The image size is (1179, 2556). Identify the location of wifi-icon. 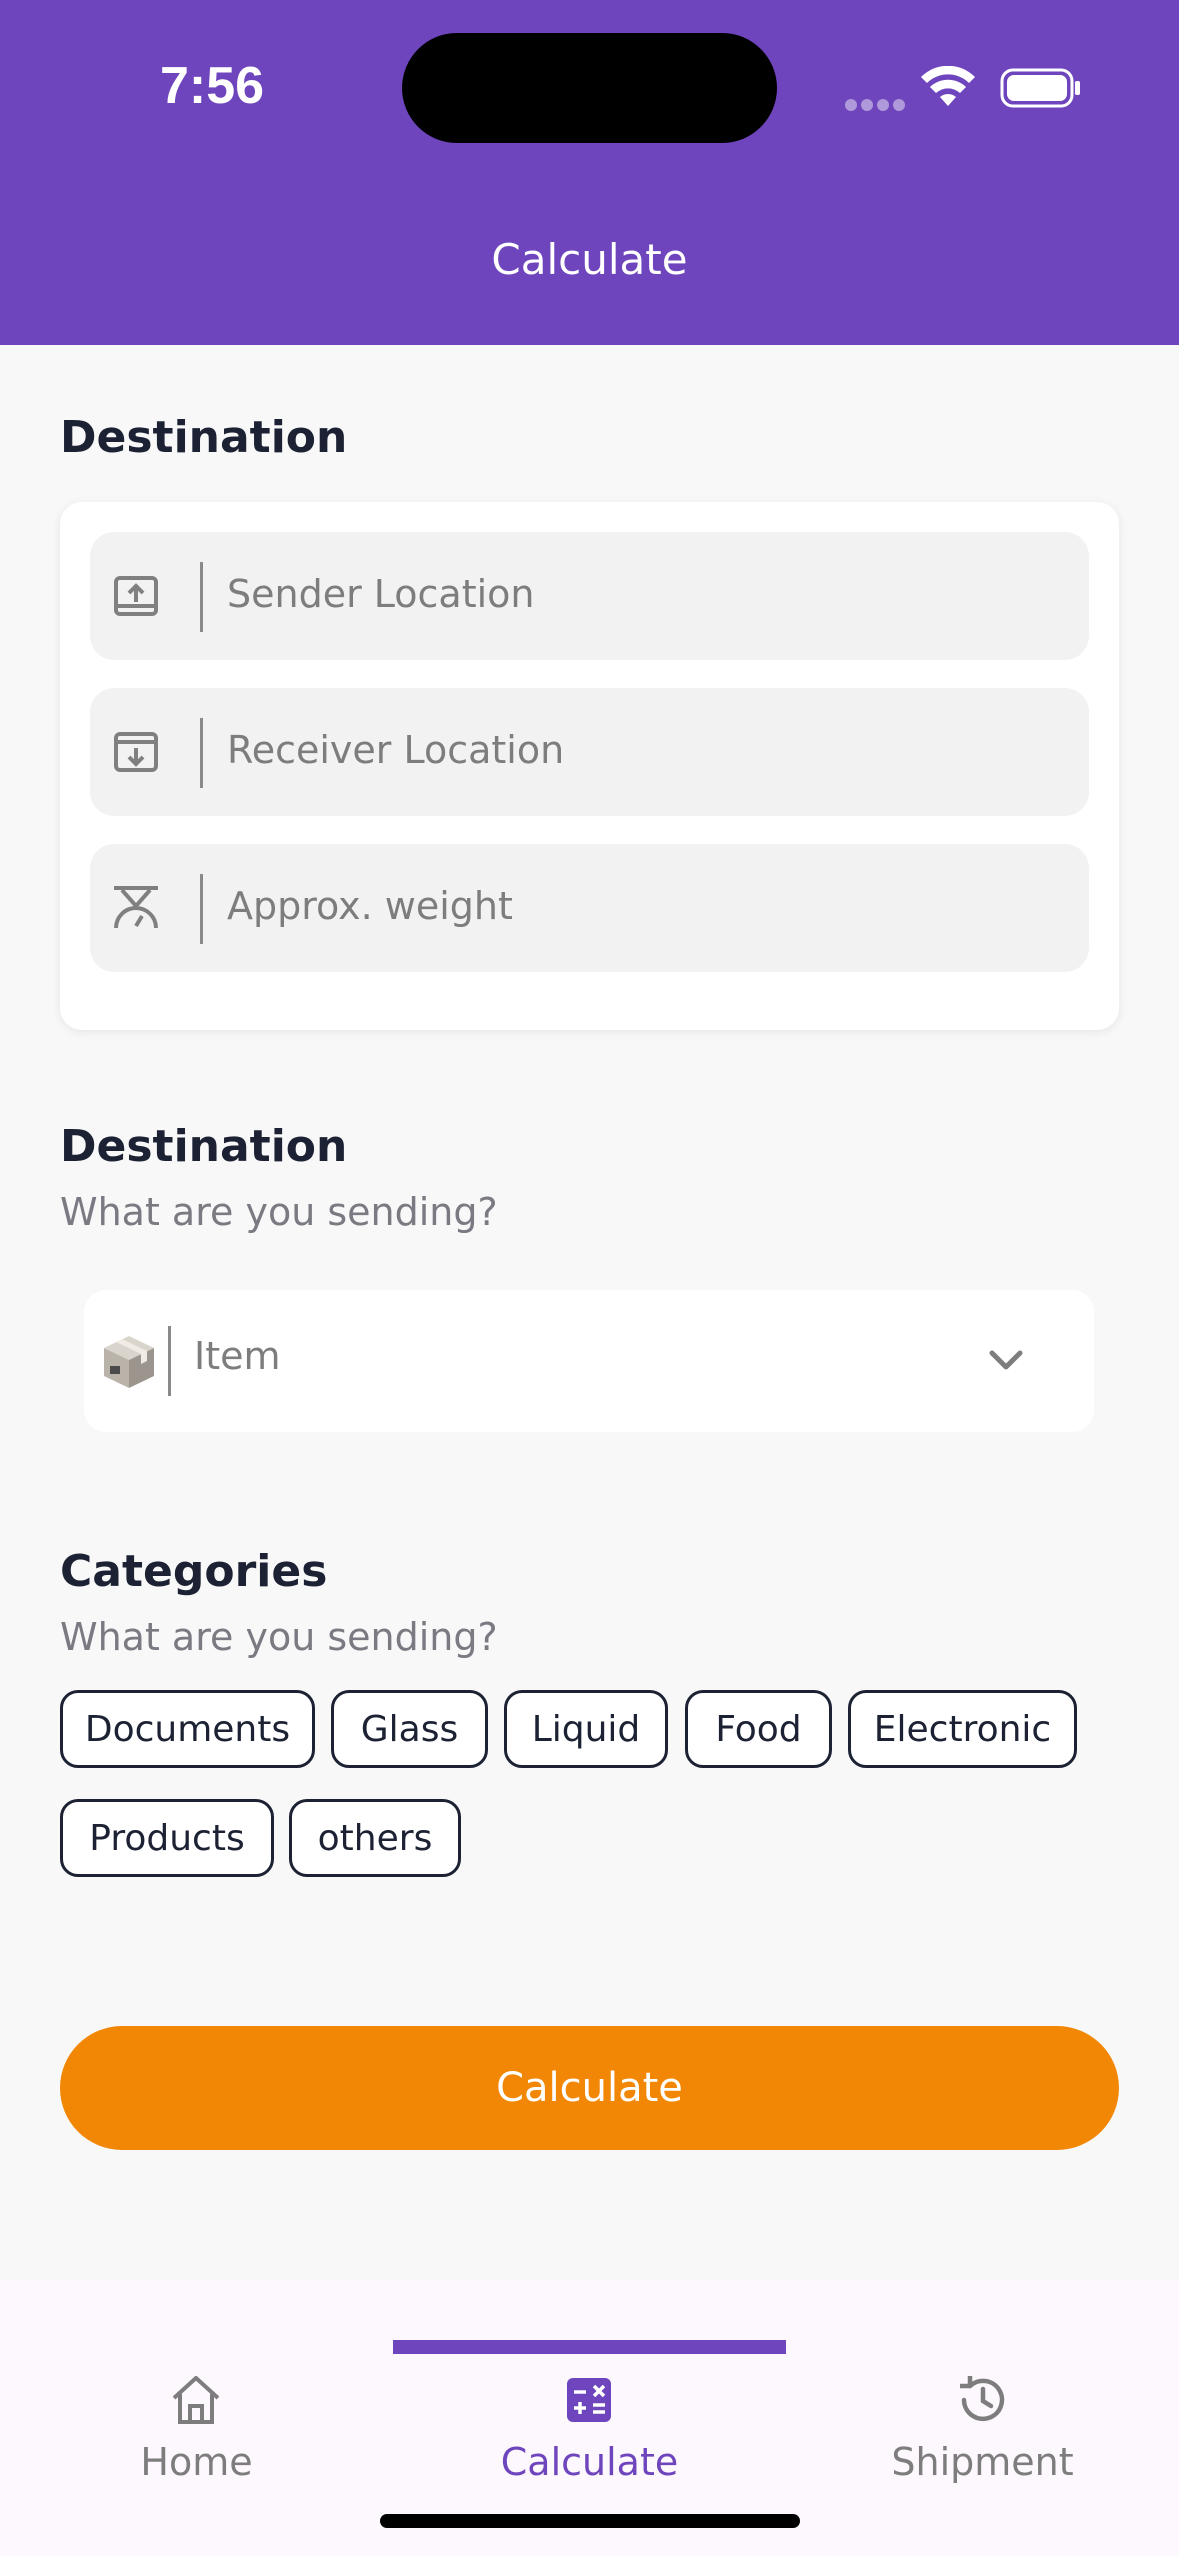
(948, 86).